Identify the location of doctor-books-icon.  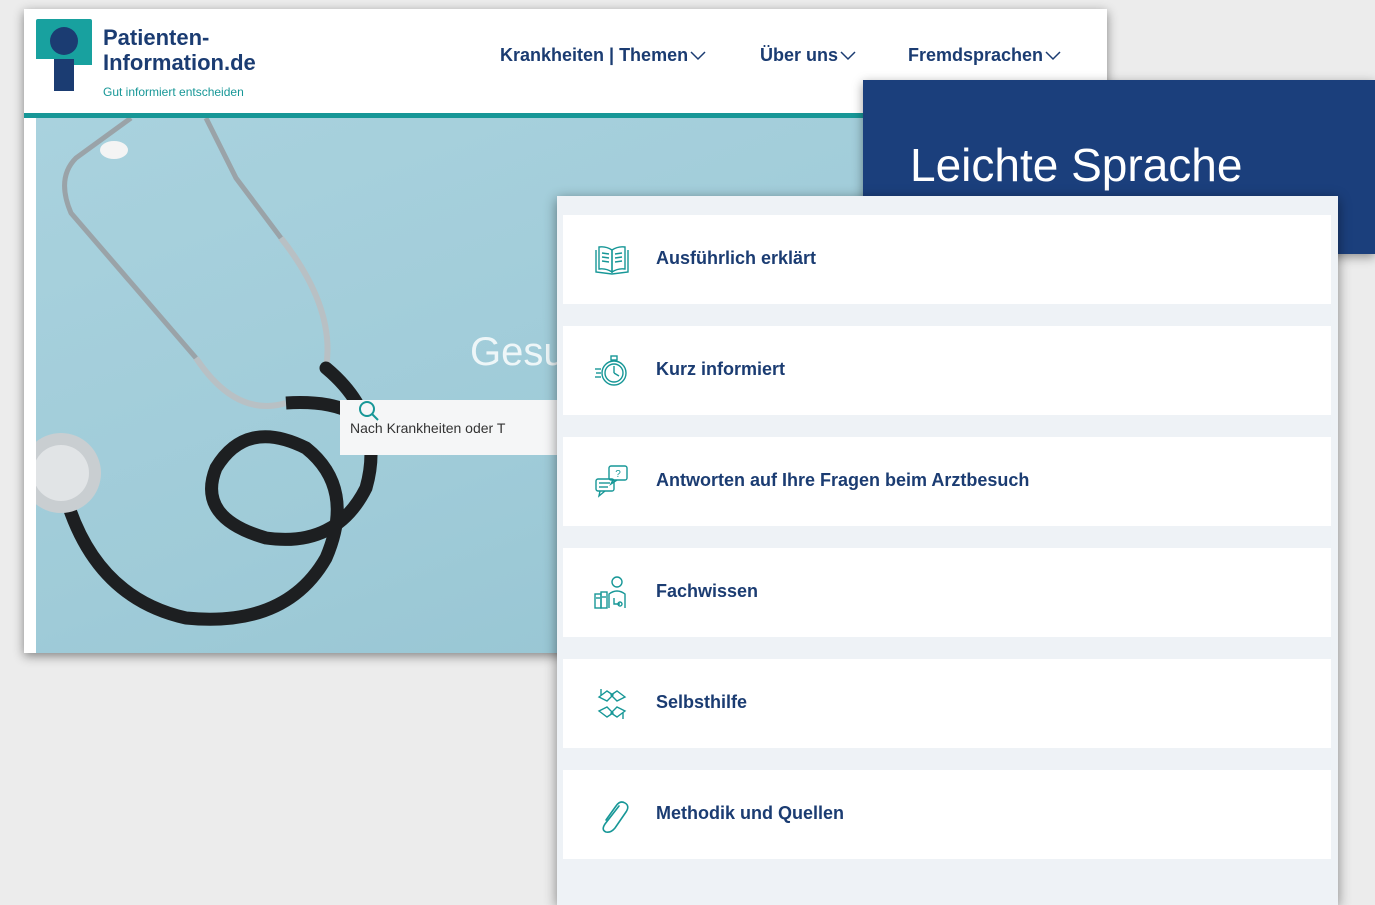
(610, 592).